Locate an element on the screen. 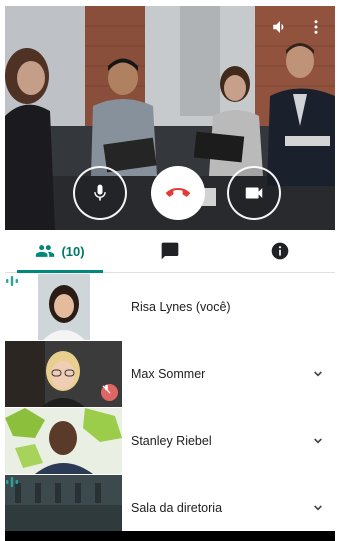 This screenshot has height=541, width=340. participant-name: Risa Lynes (você) is located at coordinates (181, 307).